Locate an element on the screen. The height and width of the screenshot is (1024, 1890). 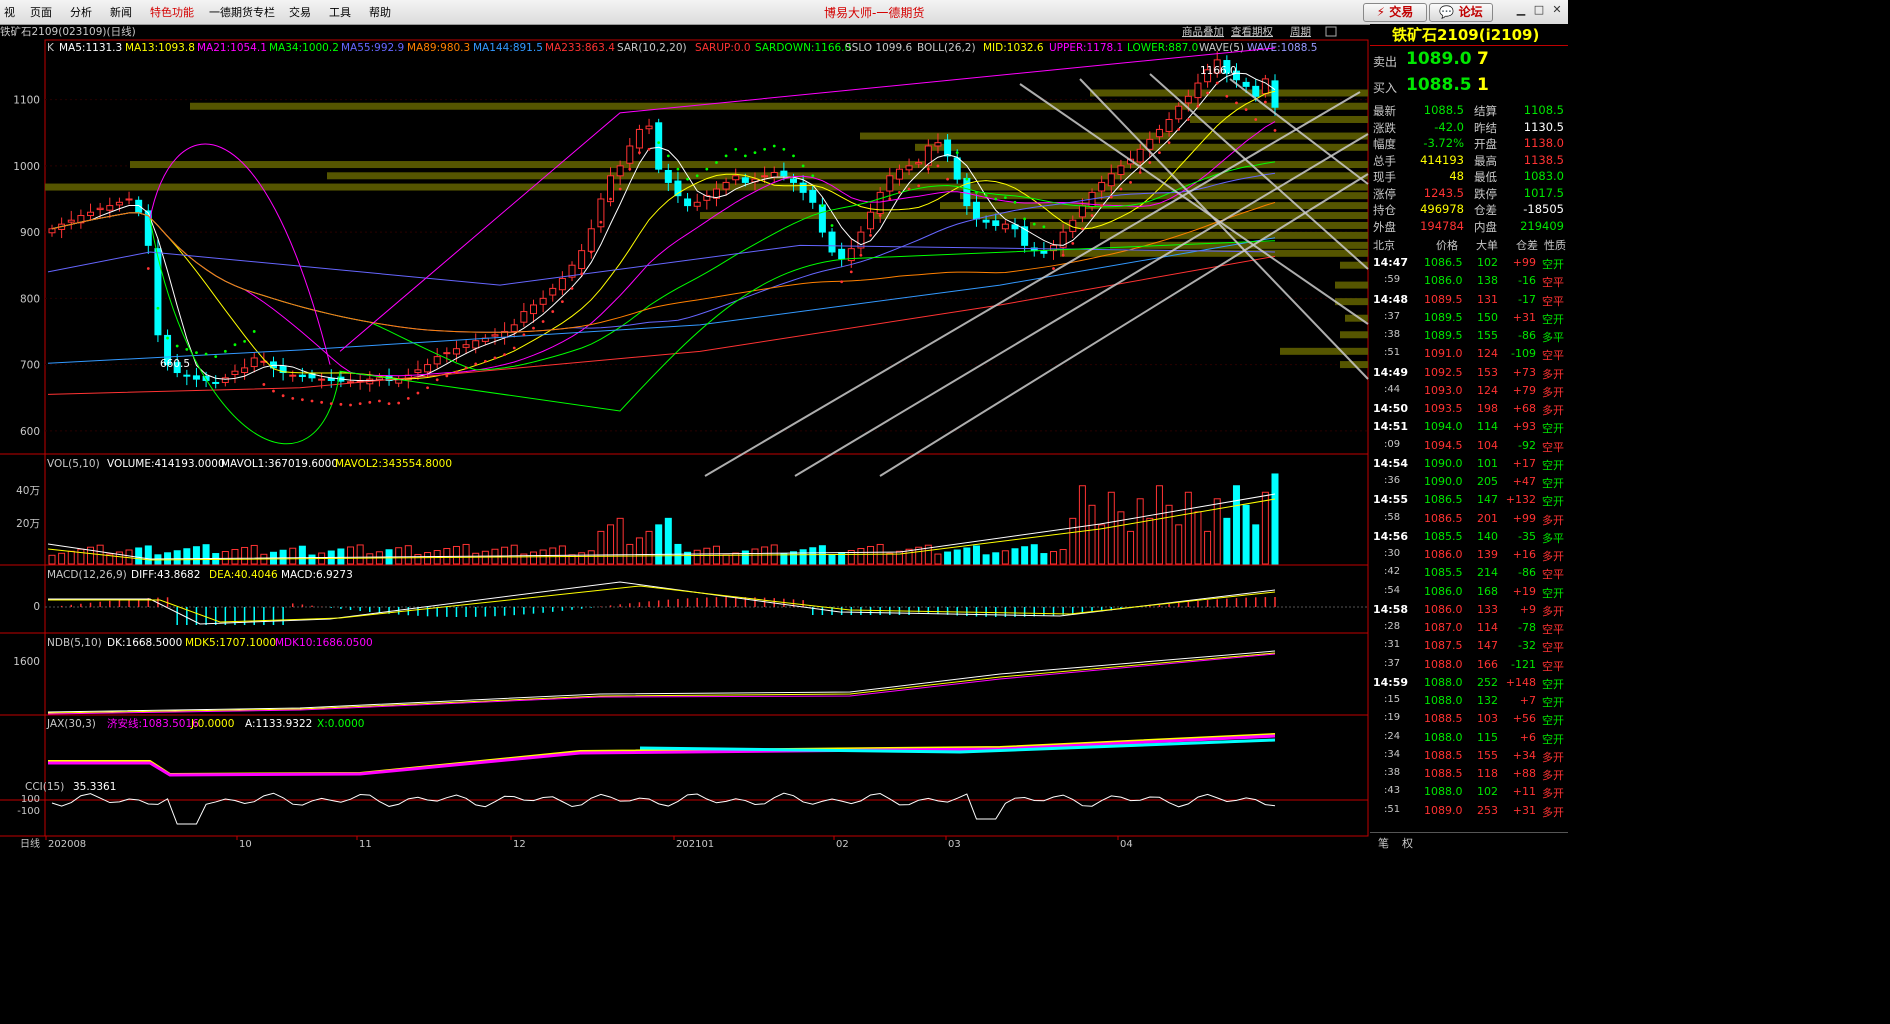
tick-header-diff: 仓差 is located at coordinates (1527, 245).